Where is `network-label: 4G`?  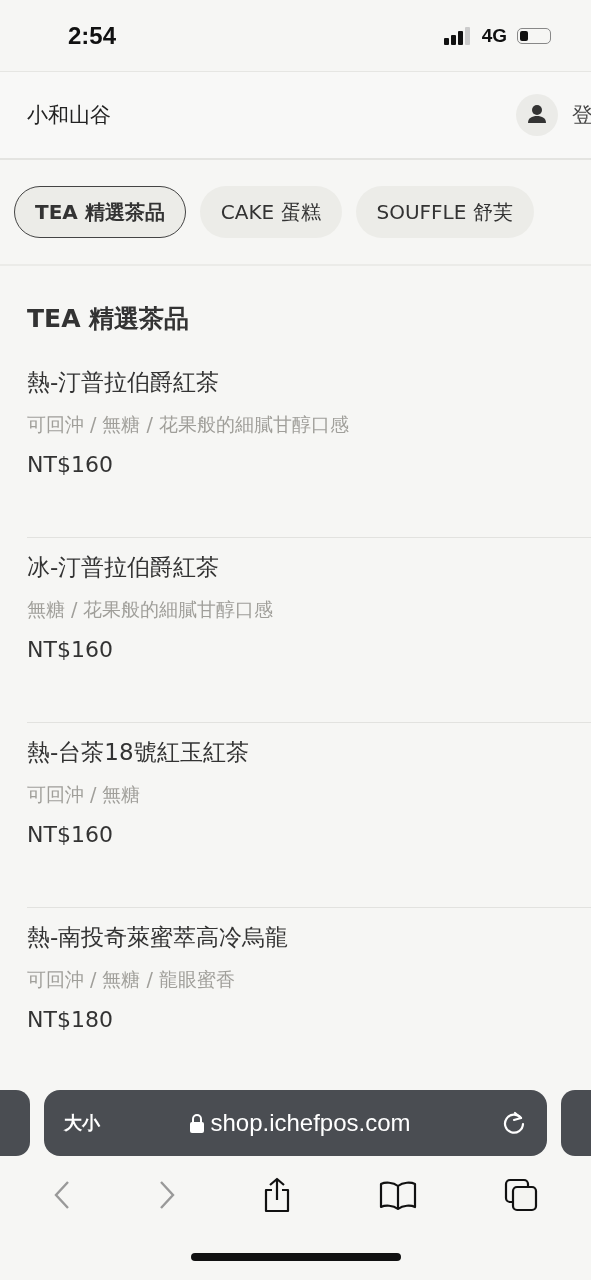 network-label: 4G is located at coordinates (494, 35).